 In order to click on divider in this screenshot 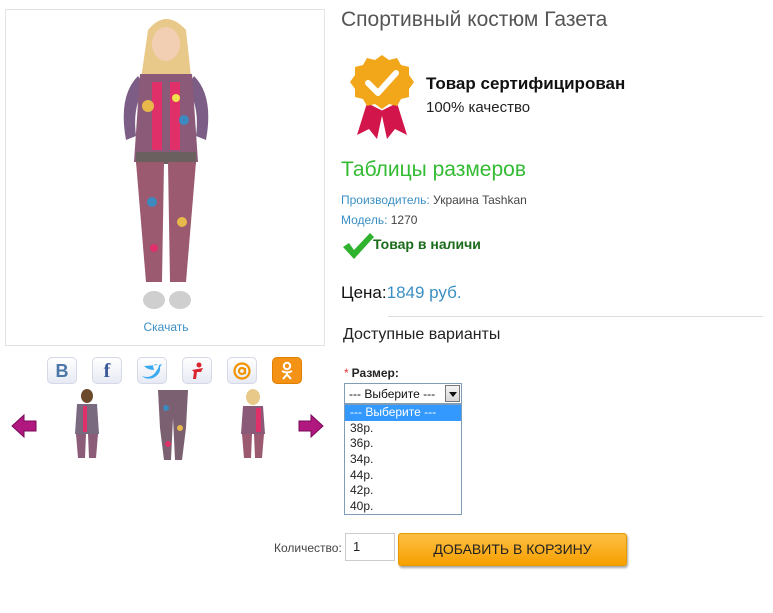, I will do `click(575, 316)`.